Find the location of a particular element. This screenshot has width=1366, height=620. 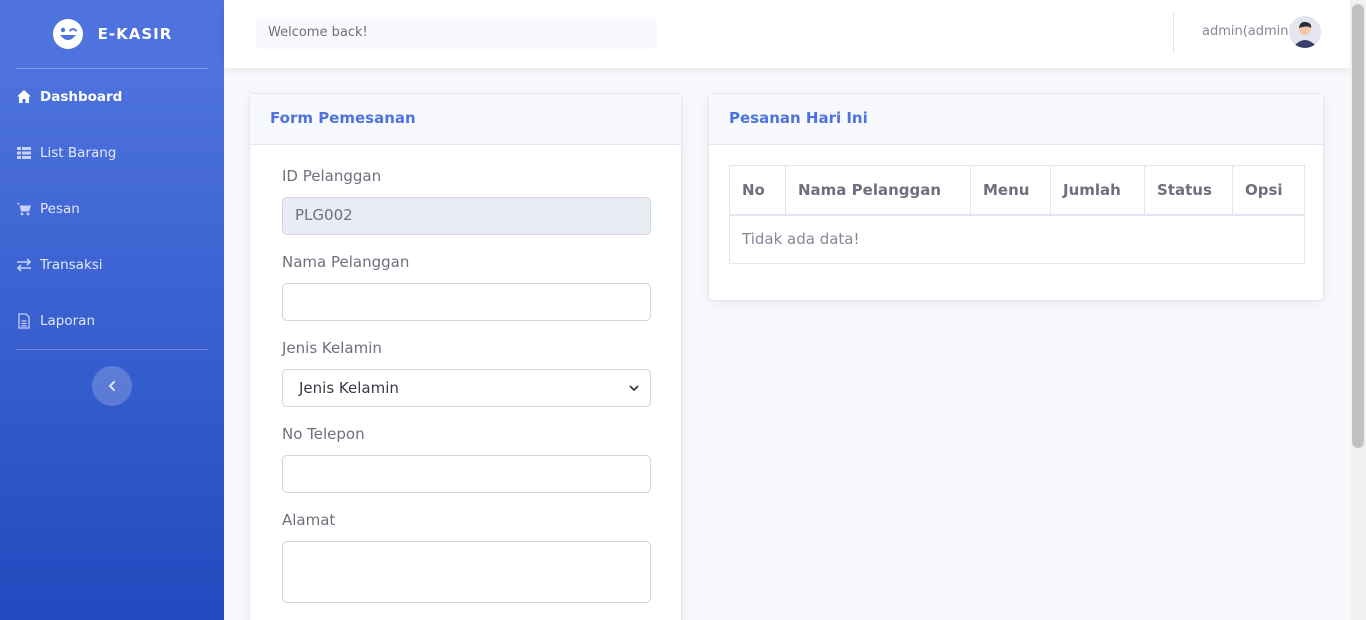

avatar is located at coordinates (1305, 32).